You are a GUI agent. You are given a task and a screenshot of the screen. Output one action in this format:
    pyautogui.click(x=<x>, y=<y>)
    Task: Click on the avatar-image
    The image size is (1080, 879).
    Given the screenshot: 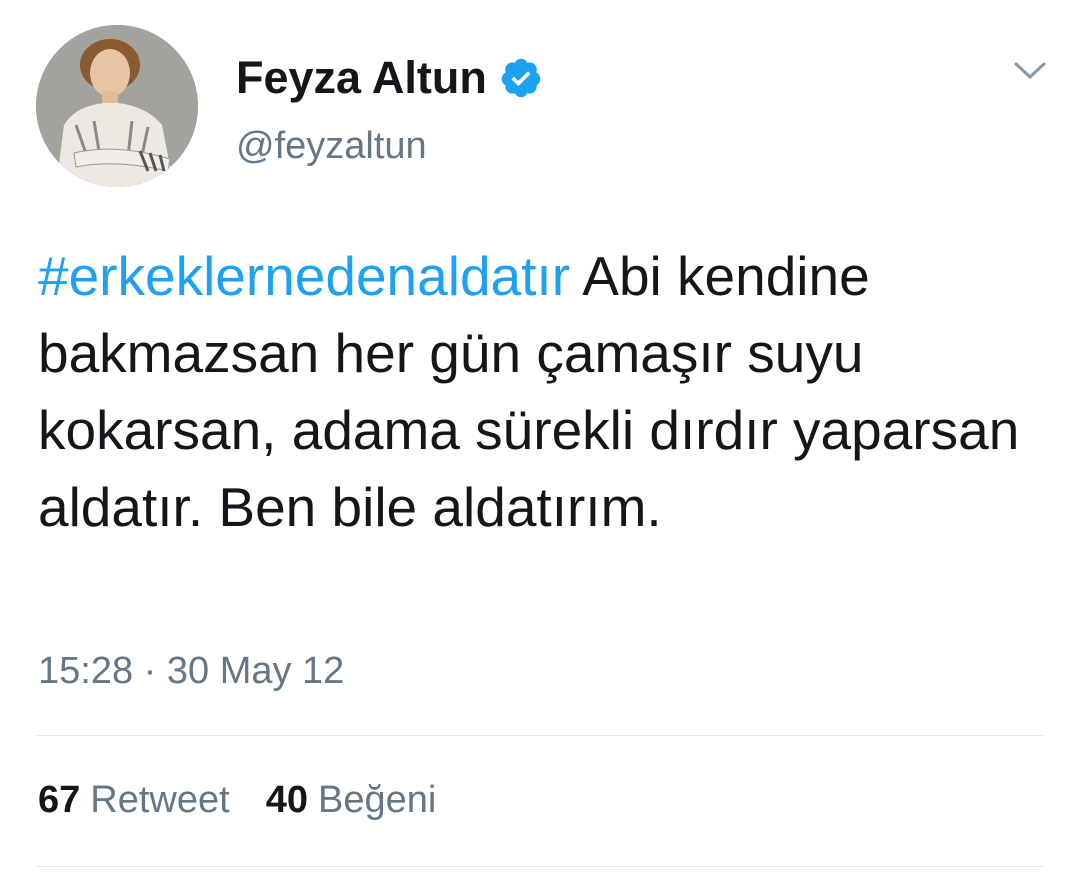 What is the action you would take?
    pyautogui.click(x=117, y=106)
    